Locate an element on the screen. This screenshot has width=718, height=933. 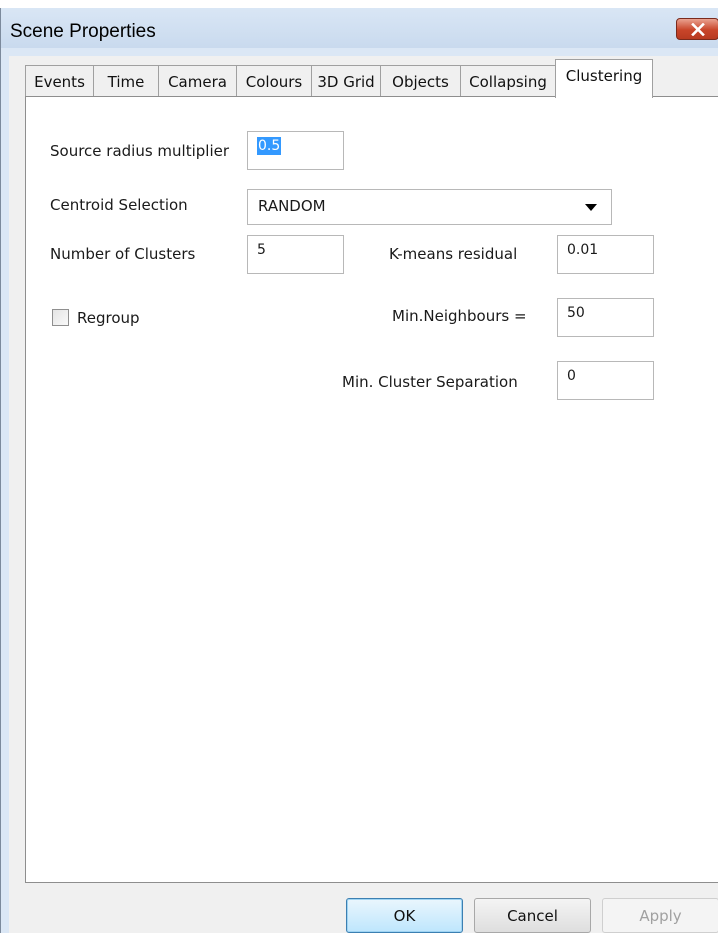
min-neighbours-input: 50 is located at coordinates (605, 317).